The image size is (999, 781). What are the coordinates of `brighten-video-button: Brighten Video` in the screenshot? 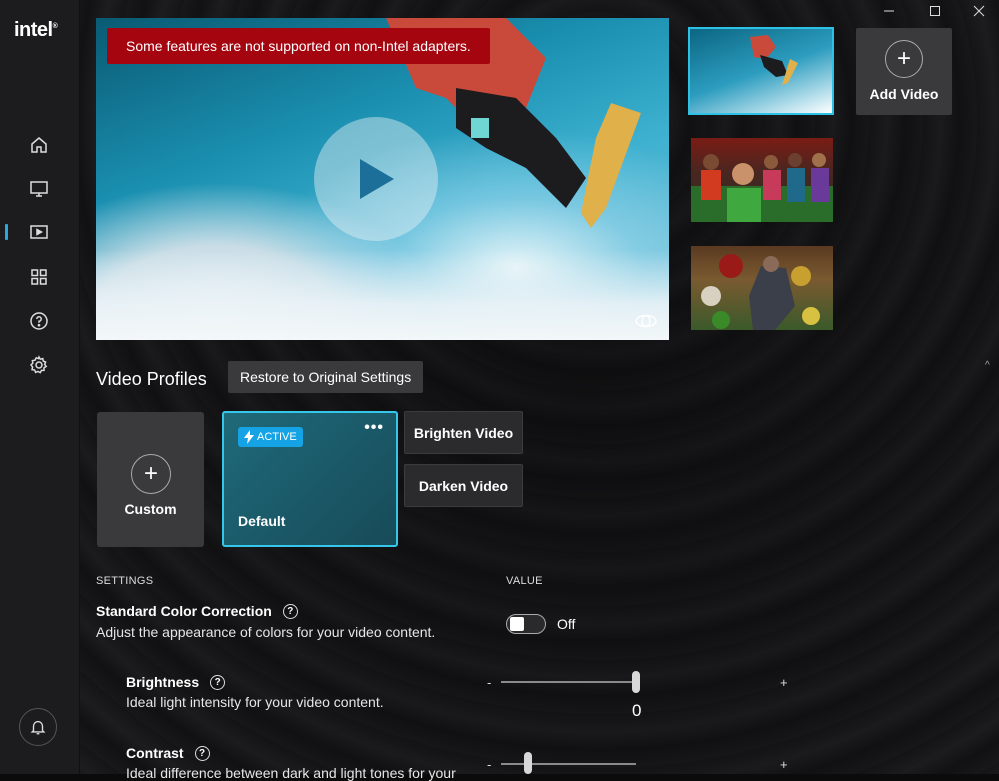 It's located at (463, 432).